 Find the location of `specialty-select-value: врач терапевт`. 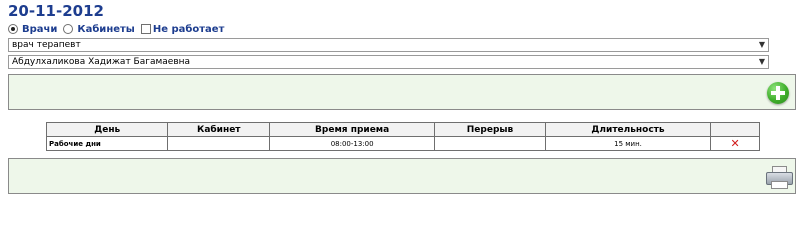

specialty-select-value: врач терапевт is located at coordinates (46, 45).